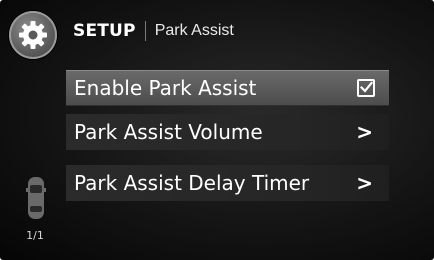  What do you see at coordinates (145, 31) in the screenshot?
I see `header-divider` at bounding box center [145, 31].